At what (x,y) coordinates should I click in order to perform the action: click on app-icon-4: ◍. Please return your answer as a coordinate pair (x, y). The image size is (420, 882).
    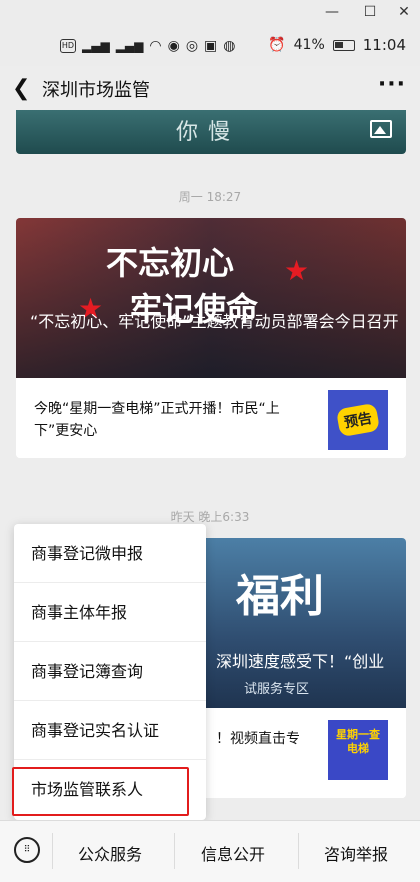
    Looking at the image, I should click on (229, 46).